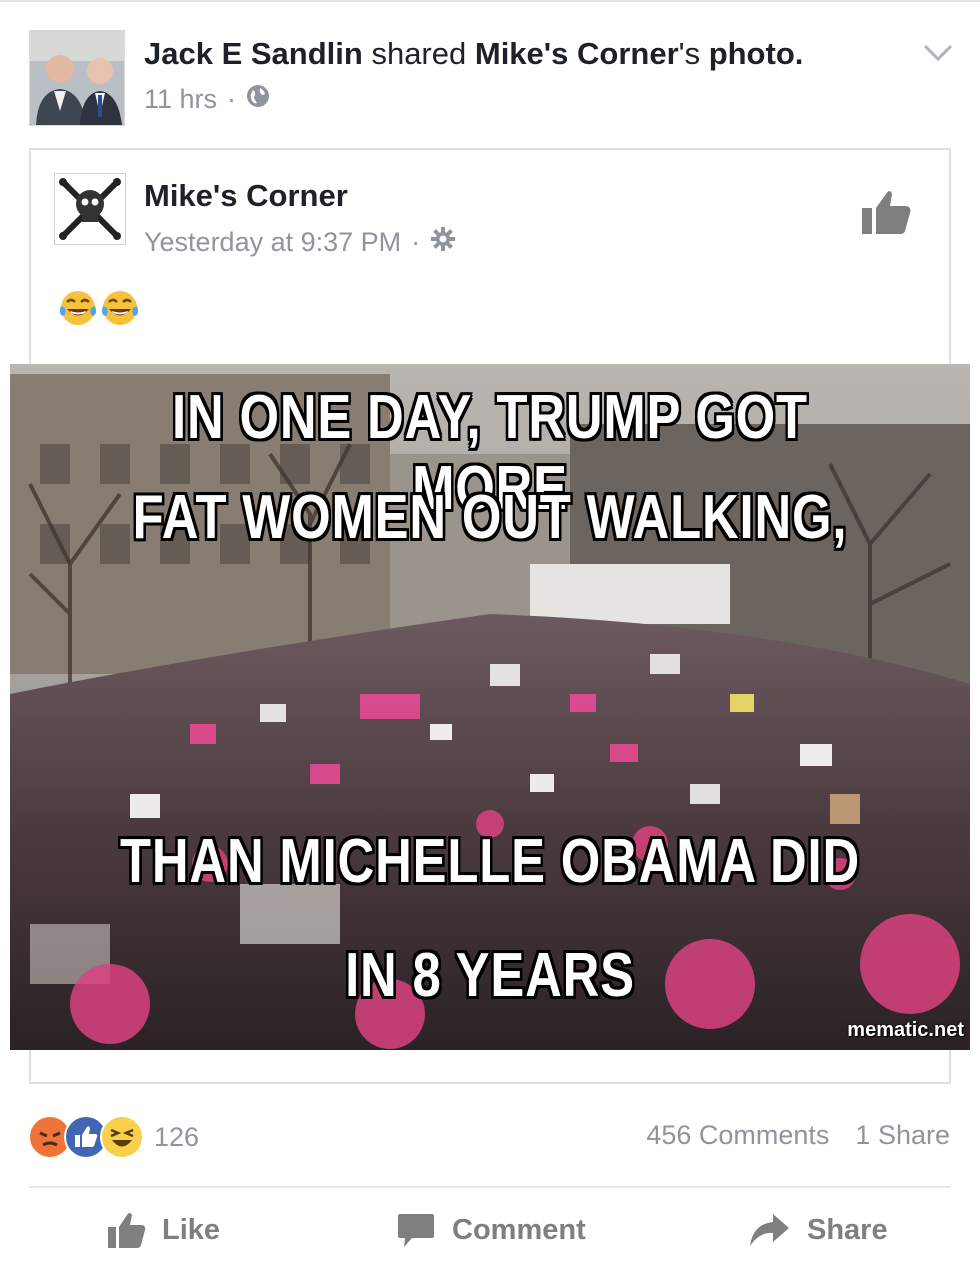 The height and width of the screenshot is (1275, 980). What do you see at coordinates (127, 1230) in the screenshot?
I see `thumbs-up-icon` at bounding box center [127, 1230].